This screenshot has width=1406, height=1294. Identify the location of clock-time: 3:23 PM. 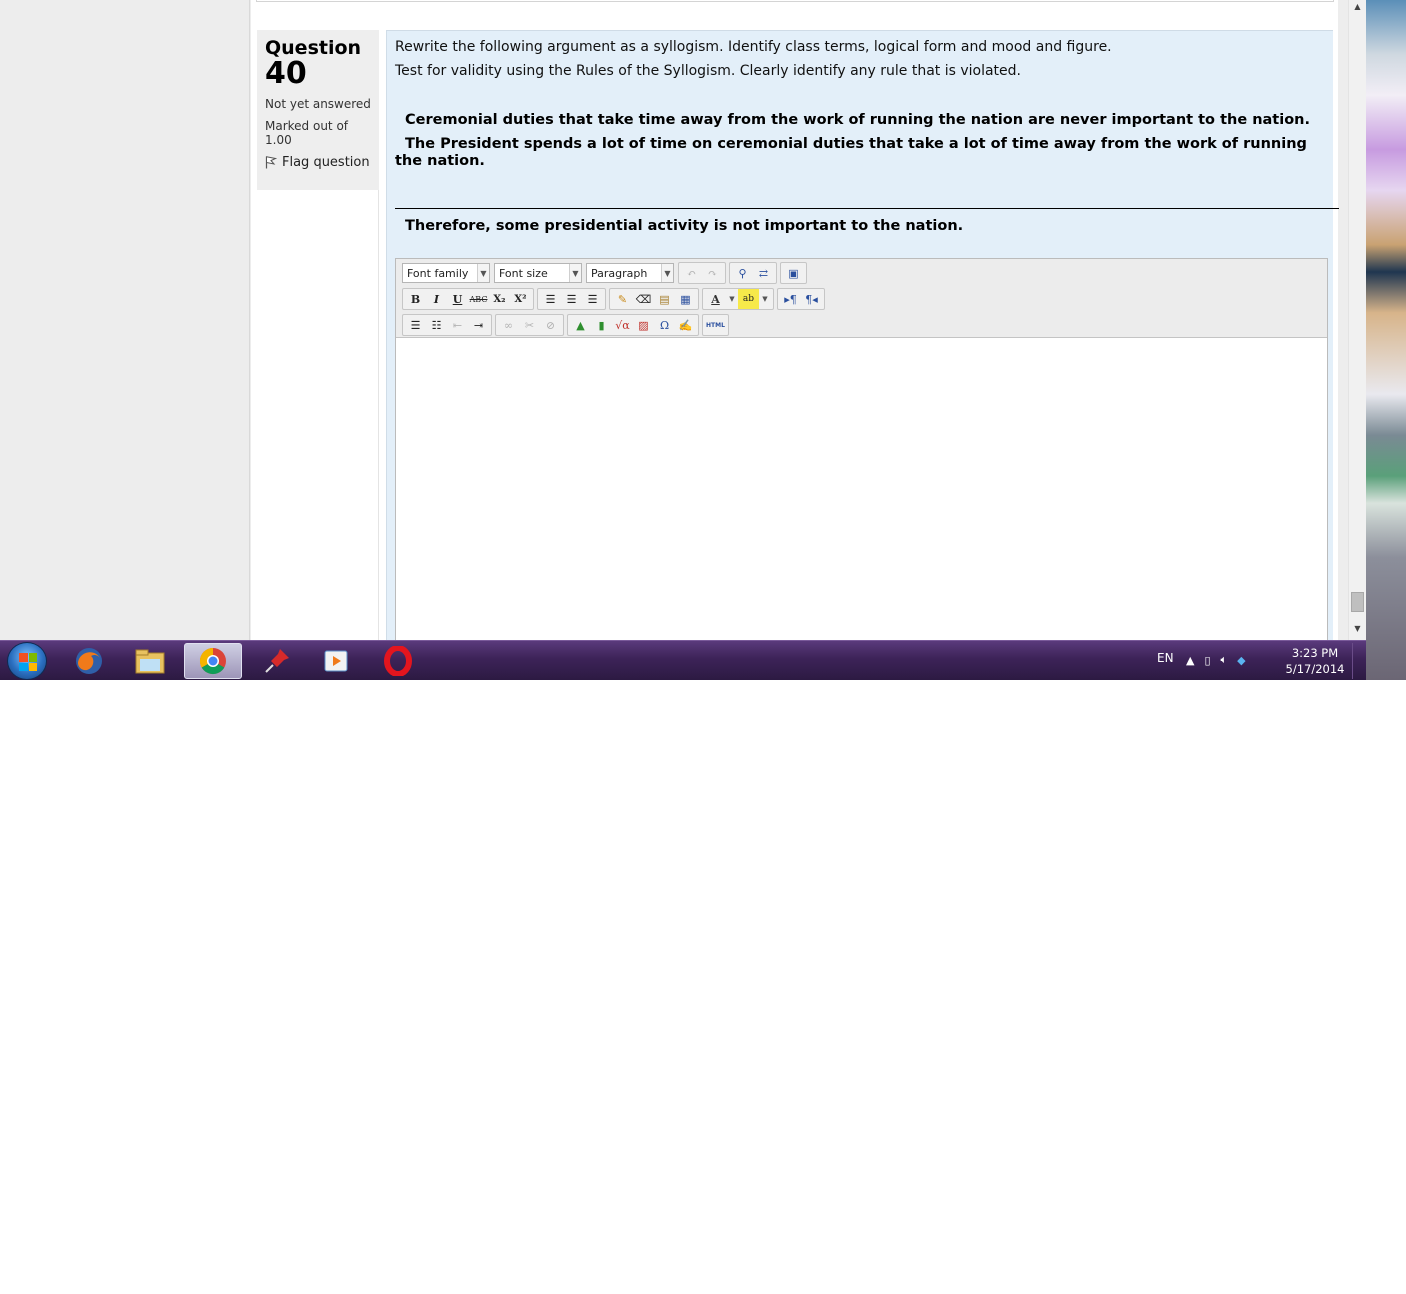
(1315, 653).